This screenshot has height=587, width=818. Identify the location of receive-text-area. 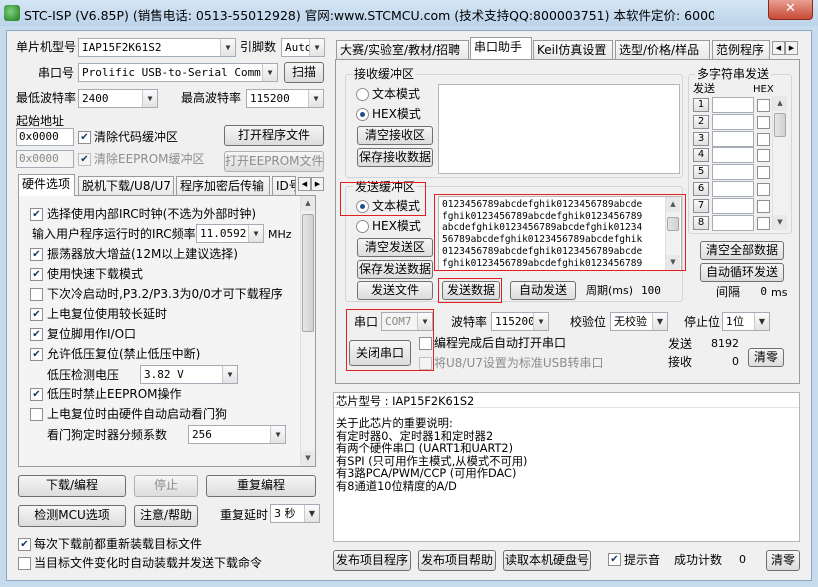
(559, 129).